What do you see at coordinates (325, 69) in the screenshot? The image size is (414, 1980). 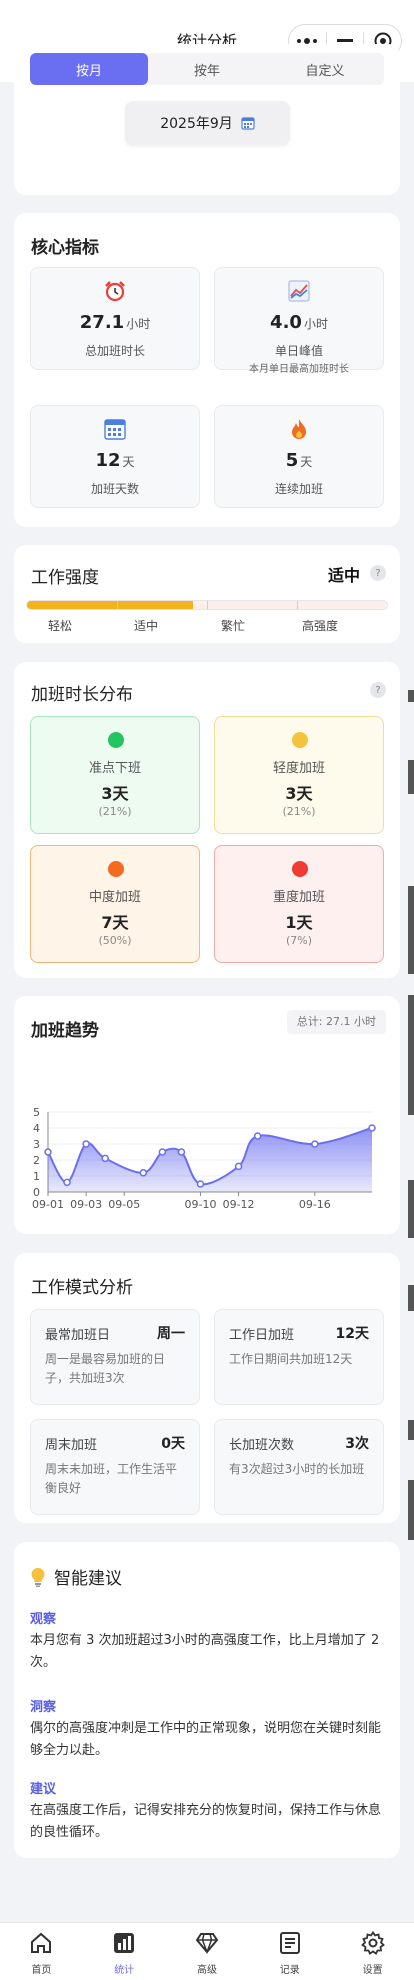 I see `tab-custom: 自定义` at bounding box center [325, 69].